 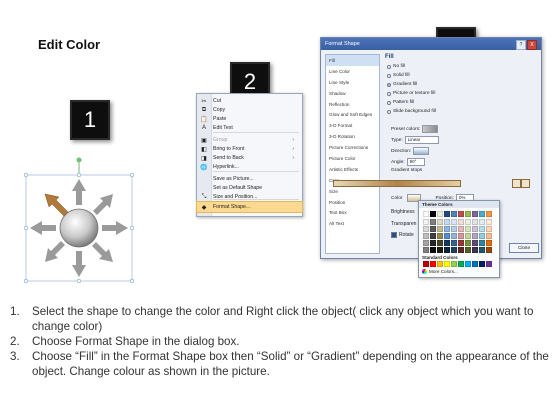 What do you see at coordinates (400, 102) in the screenshot?
I see `fill-option: Pattern fill` at bounding box center [400, 102].